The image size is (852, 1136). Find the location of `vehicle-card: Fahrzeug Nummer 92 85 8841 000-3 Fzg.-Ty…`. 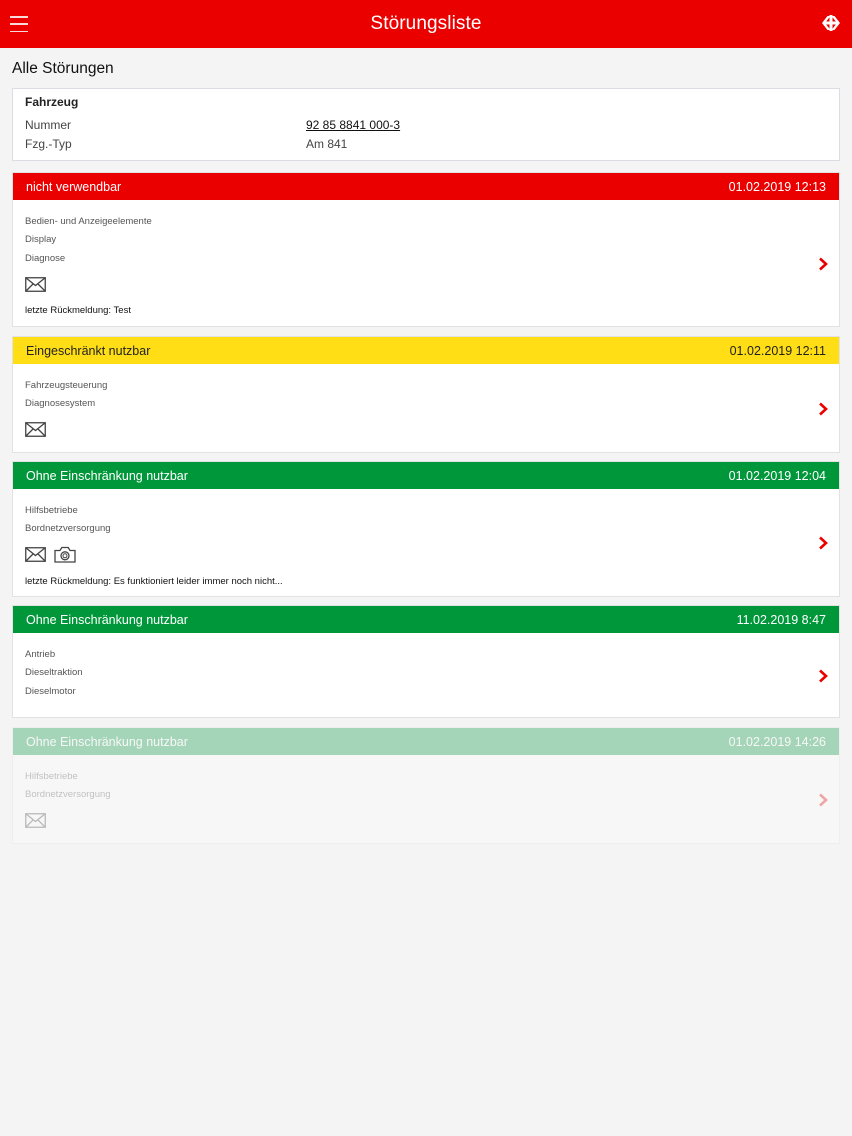

vehicle-card: Fahrzeug Nummer 92 85 8841 000-3 Fzg.-Ty… is located at coordinates (426, 124).